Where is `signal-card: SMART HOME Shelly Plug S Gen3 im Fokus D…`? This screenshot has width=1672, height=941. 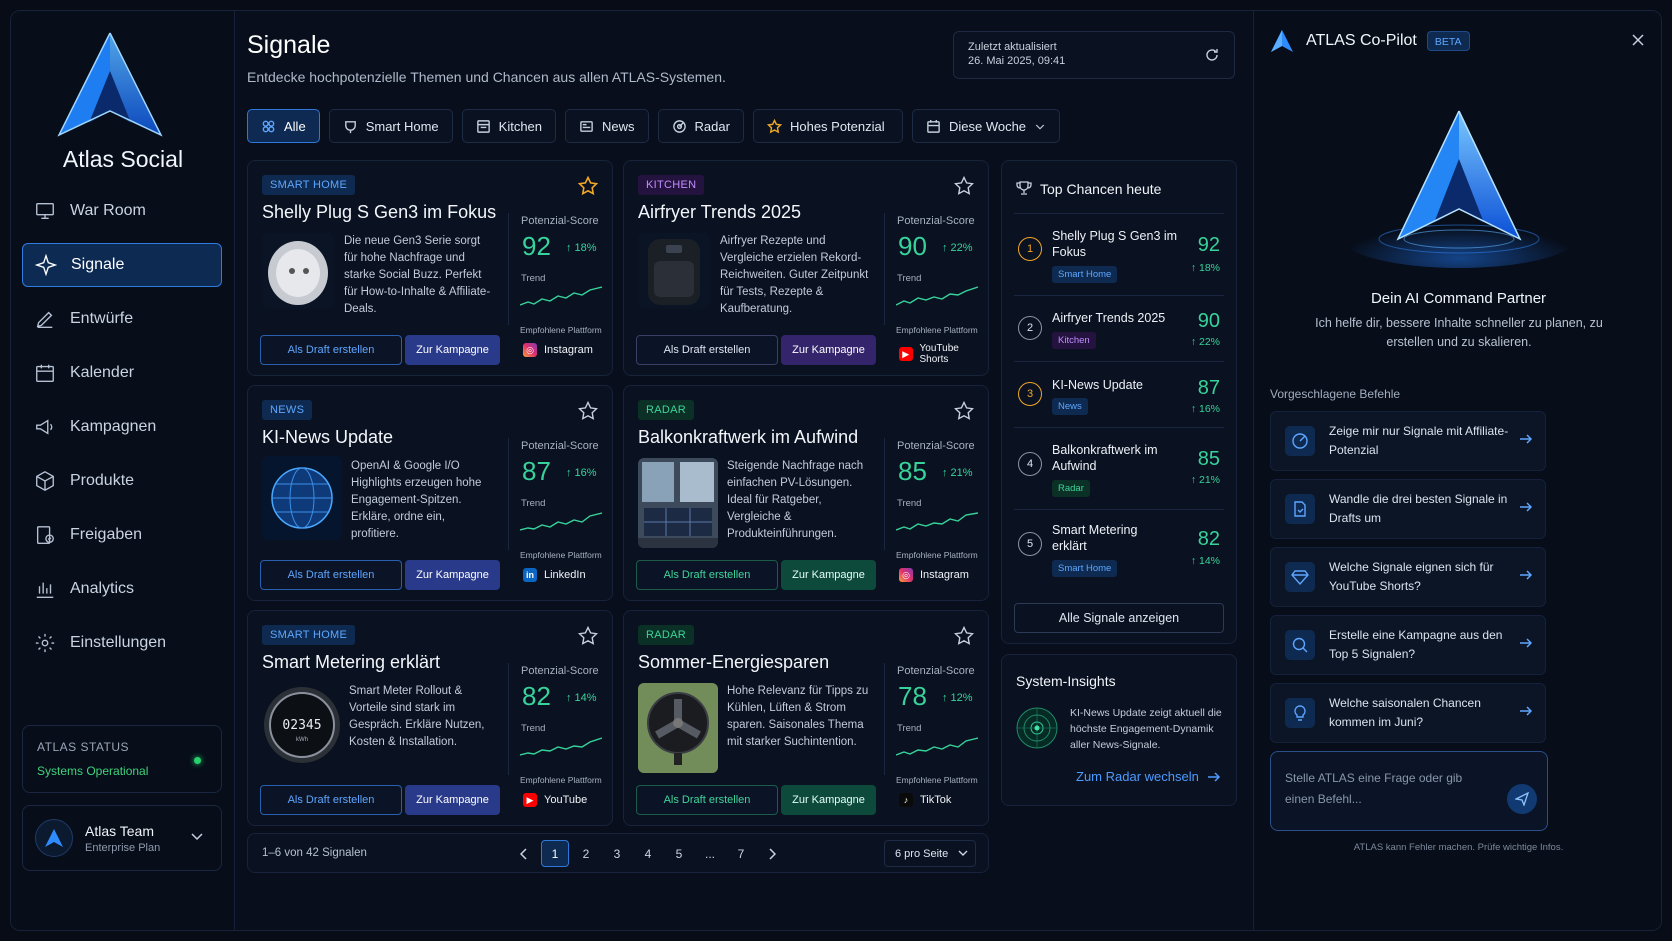
signal-card: SMART HOME Shelly Plug S Gen3 im Fokus D… is located at coordinates (430, 268).